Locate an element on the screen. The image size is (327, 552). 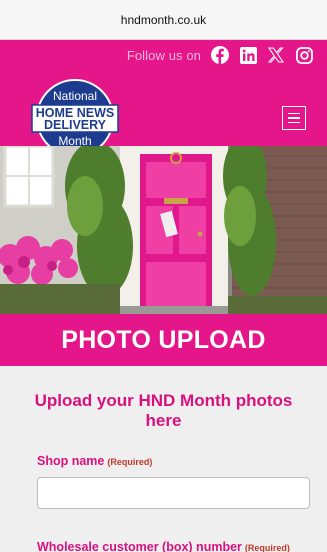
shop-name-label-text: Shop name is located at coordinates (71, 461).